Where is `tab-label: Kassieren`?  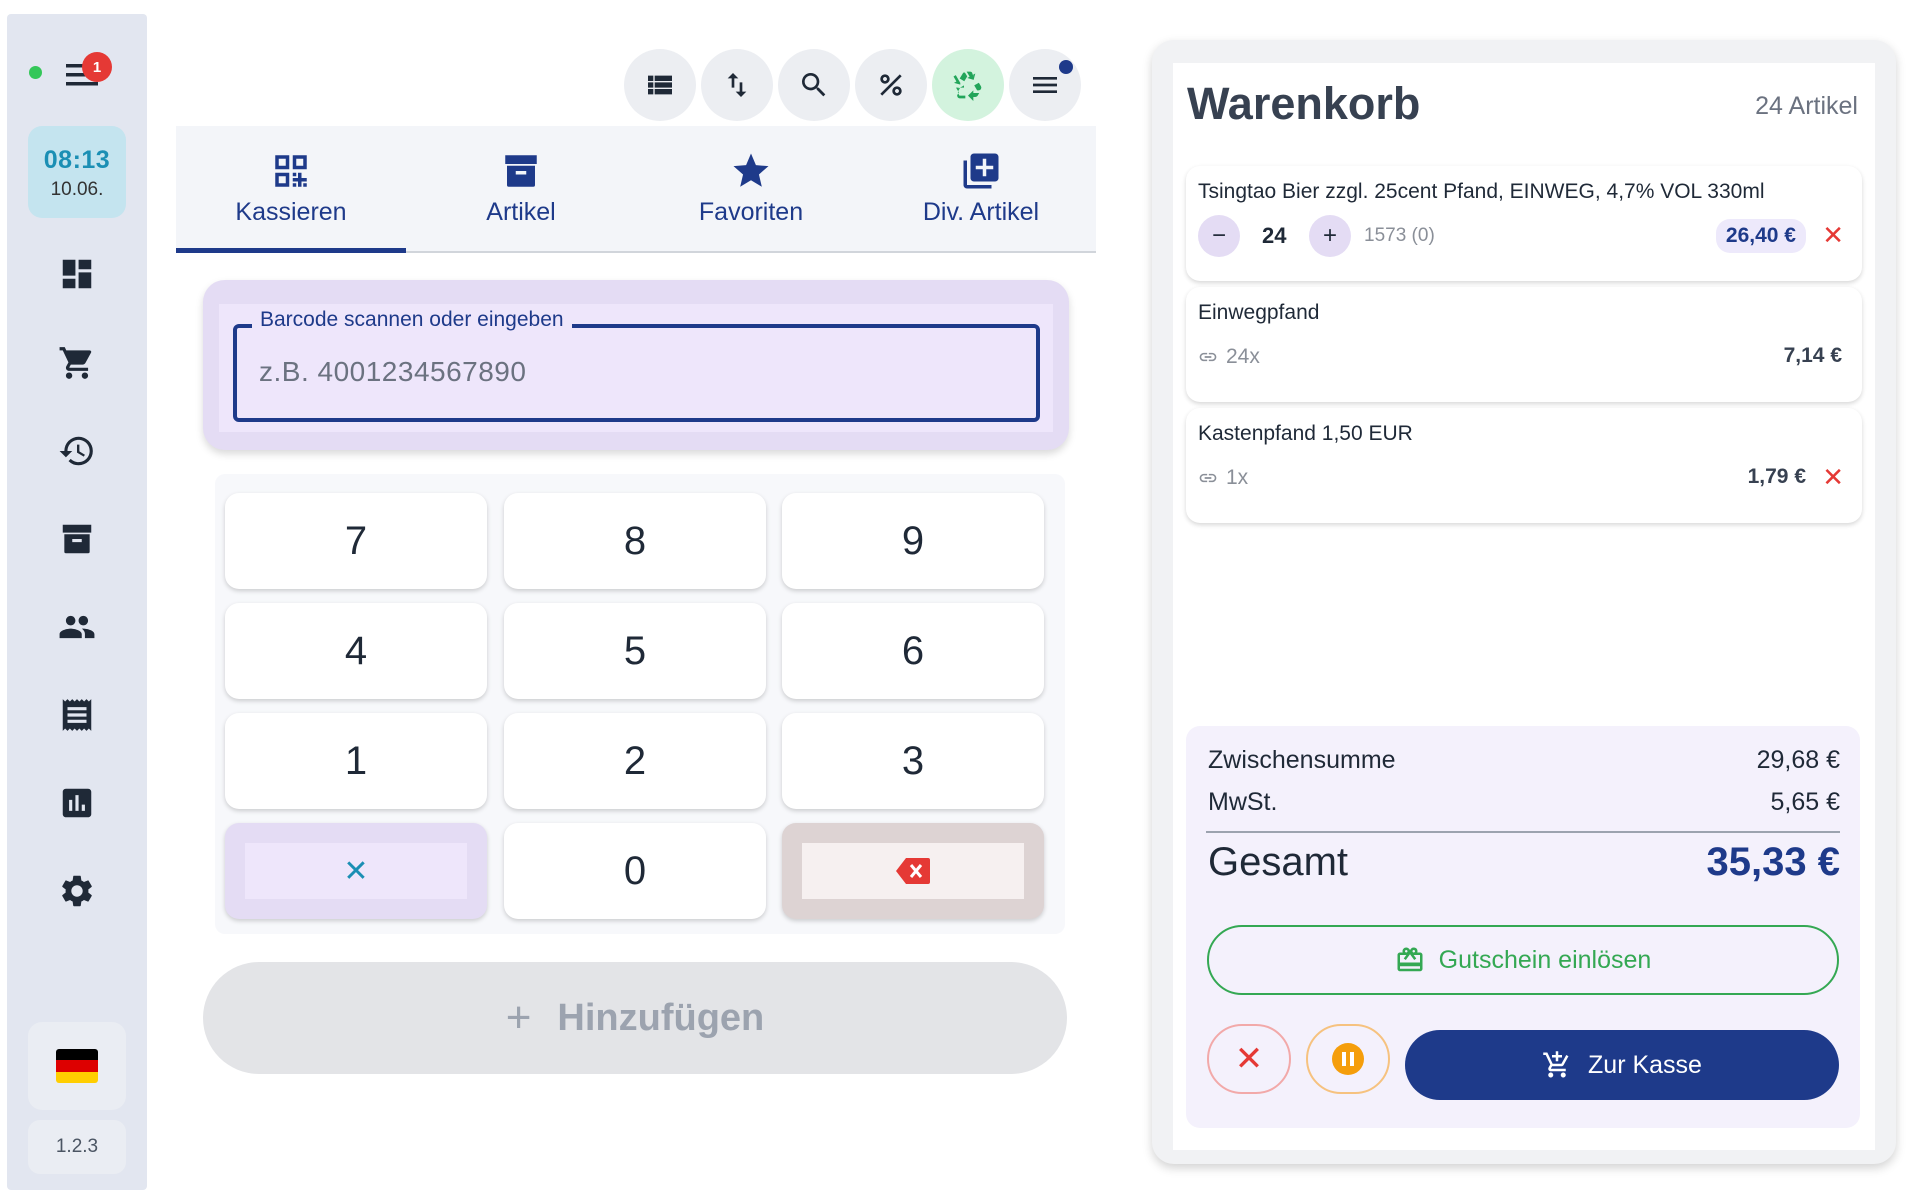 tab-label: Kassieren is located at coordinates (291, 212).